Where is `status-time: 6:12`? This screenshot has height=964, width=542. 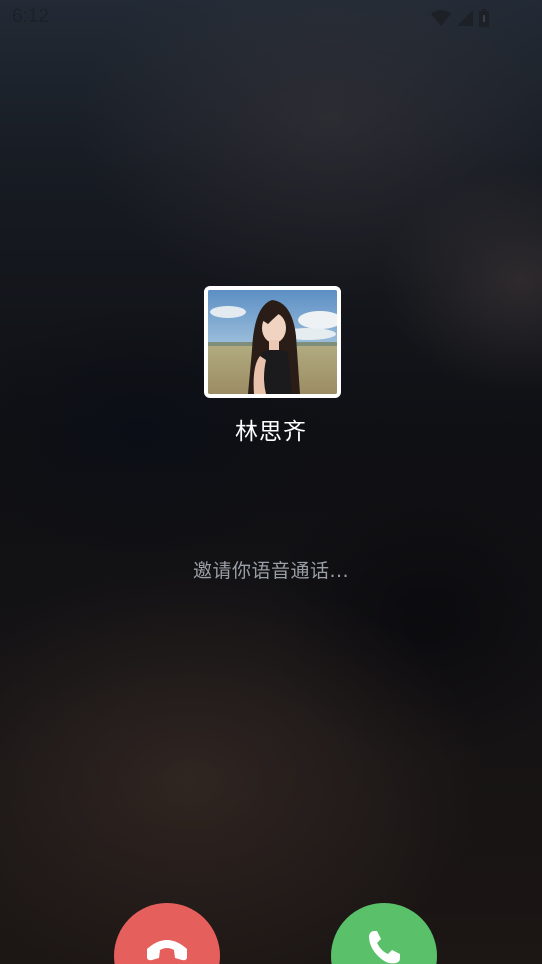
status-time: 6:12 is located at coordinates (30, 16).